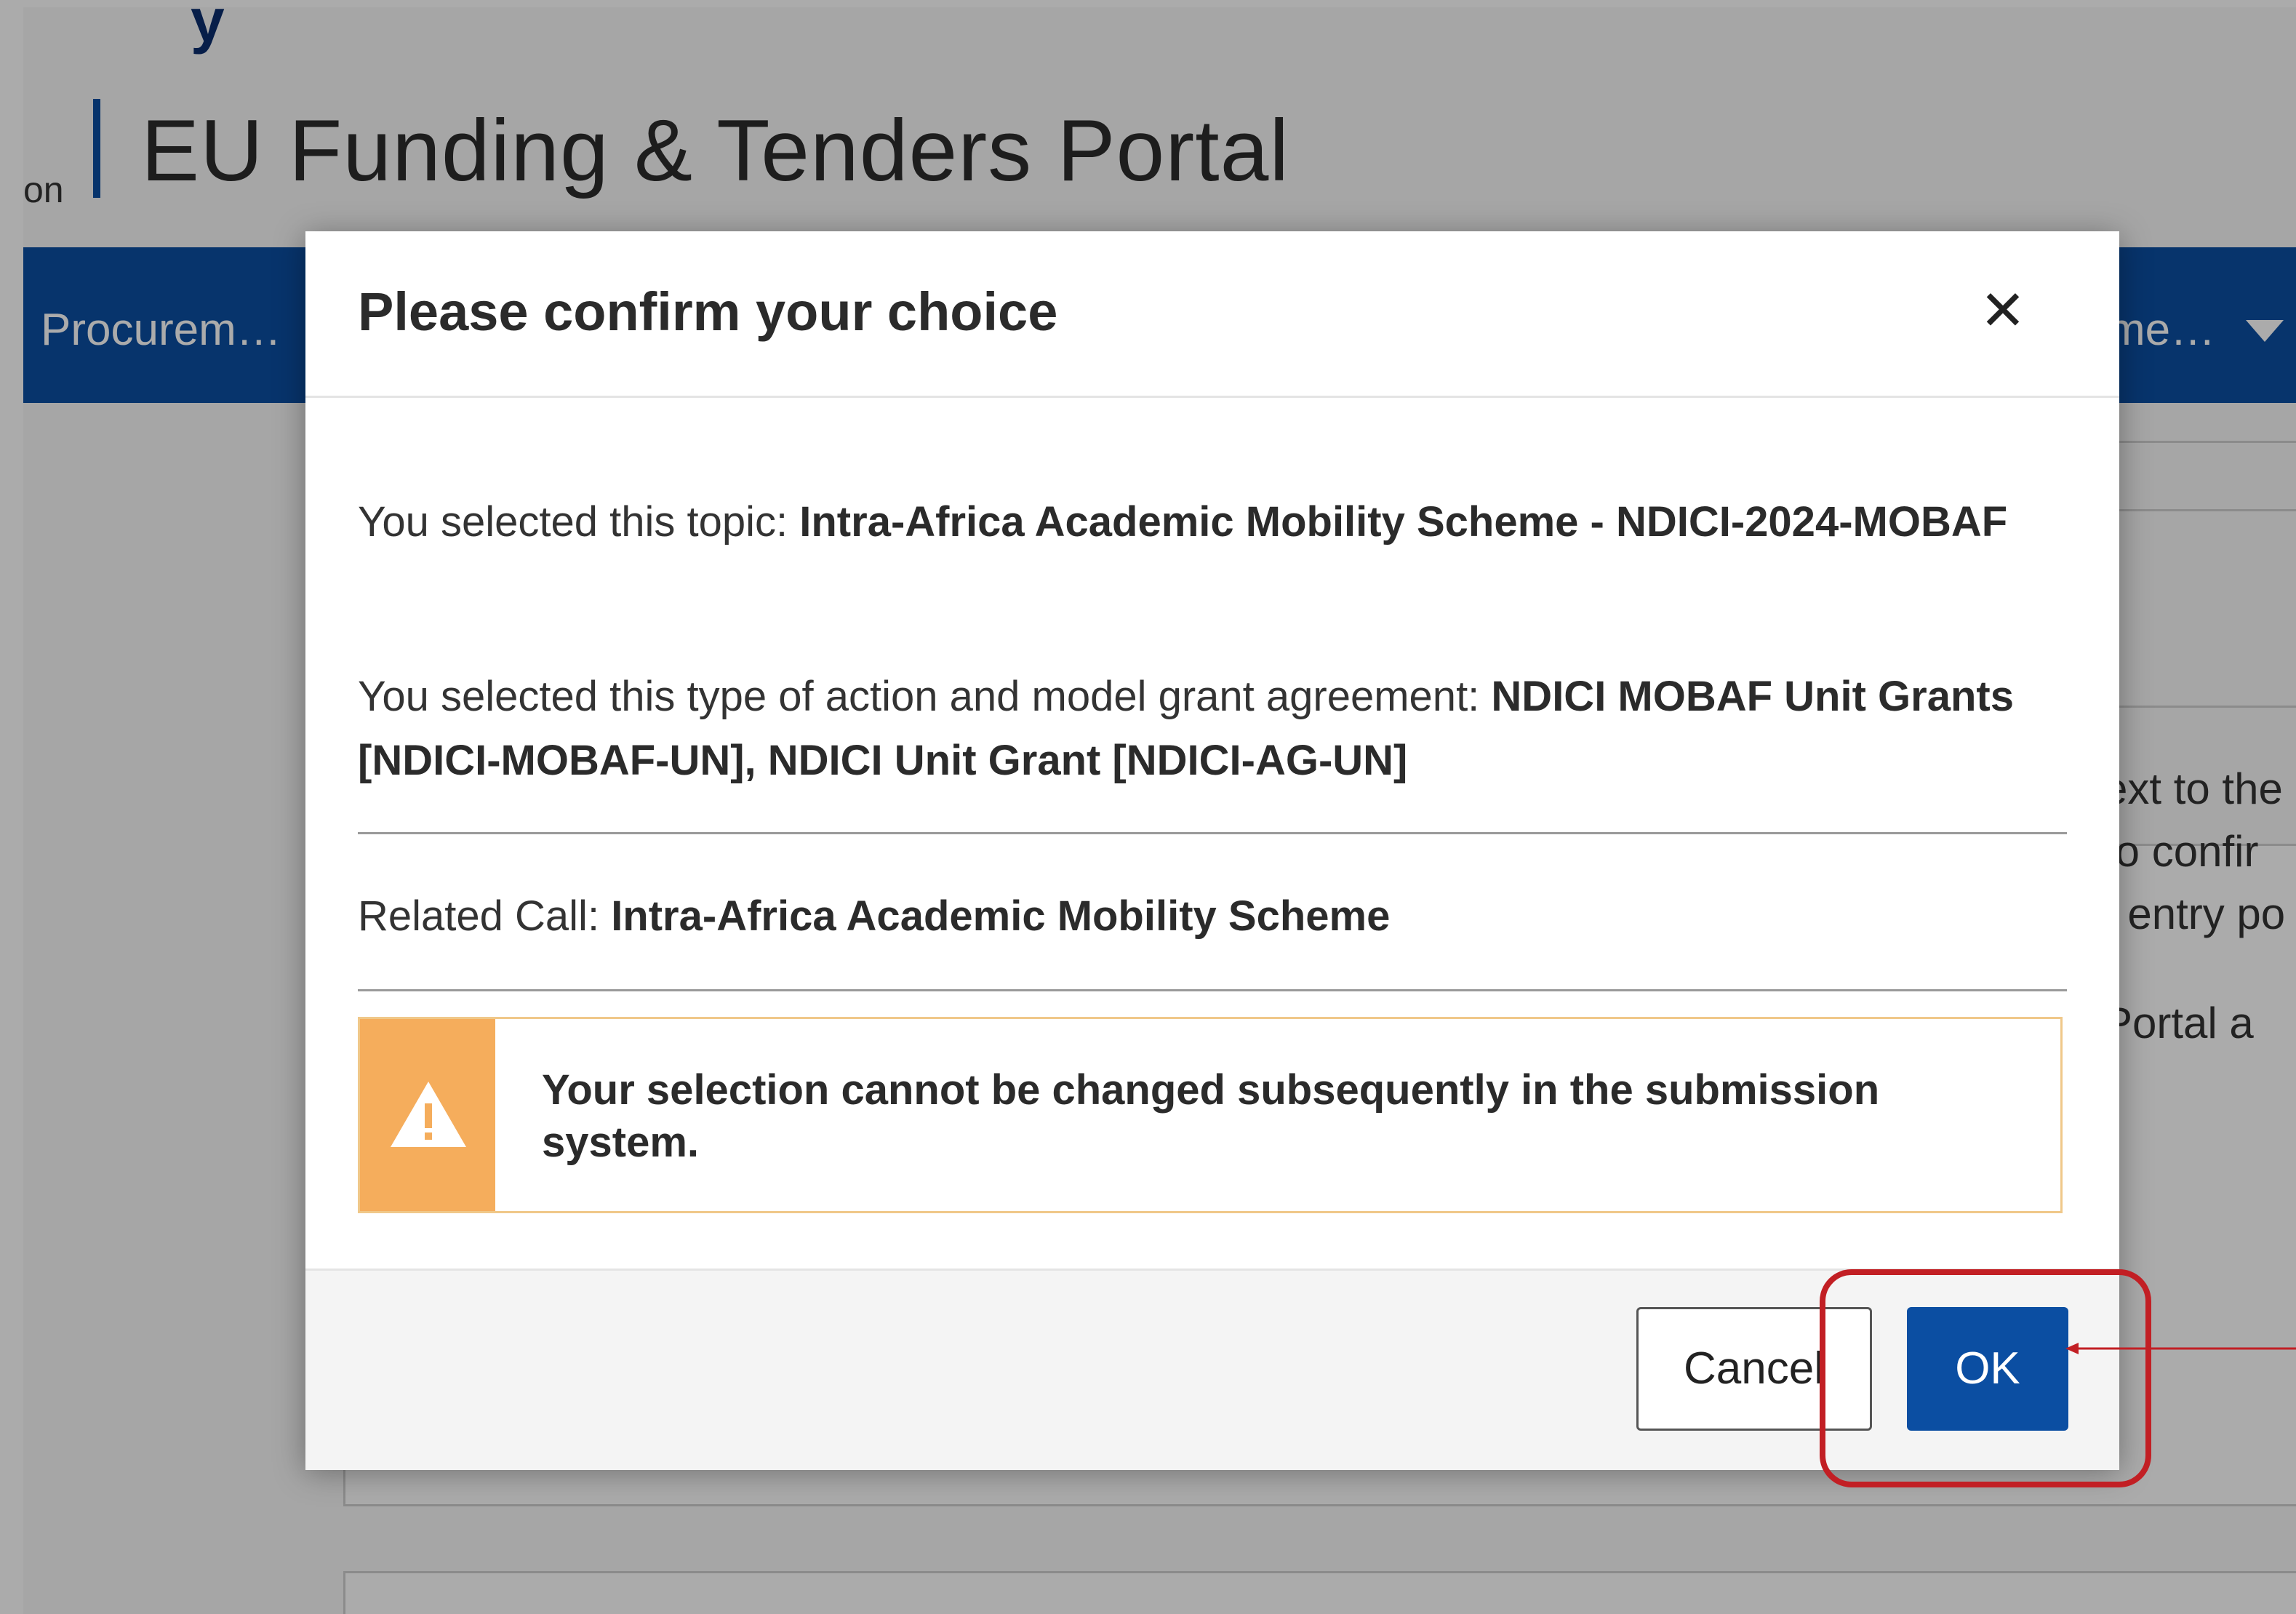 Image resolution: width=2296 pixels, height=1614 pixels. Describe the element at coordinates (1985, 1378) in the screenshot. I see `highlight-box` at that location.